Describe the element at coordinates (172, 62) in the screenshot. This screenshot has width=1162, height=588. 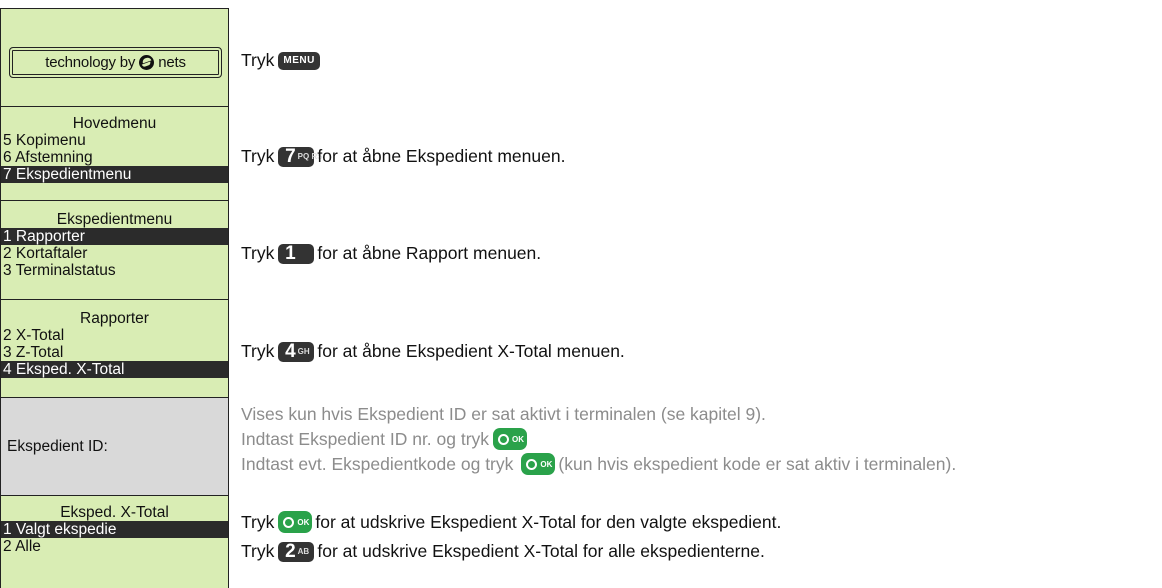
I see `logo-brand: nets` at that location.